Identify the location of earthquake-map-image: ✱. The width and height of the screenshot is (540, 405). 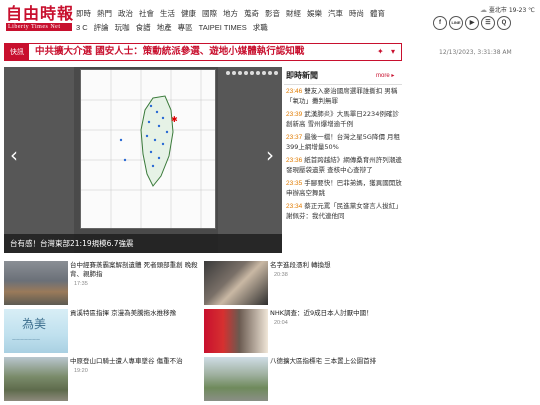
(148, 149).